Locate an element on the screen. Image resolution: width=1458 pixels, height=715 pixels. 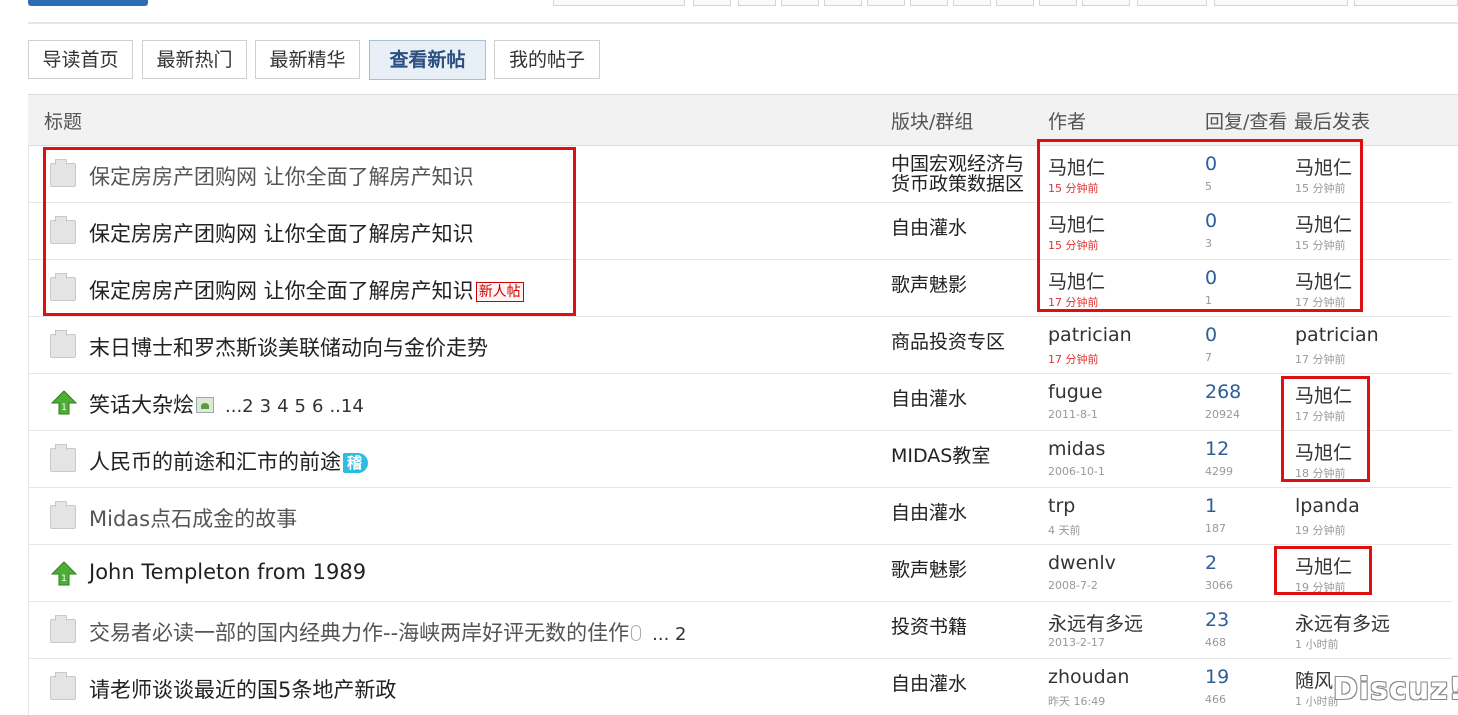
tab-latest-hot: 最新热门 is located at coordinates (194, 59).